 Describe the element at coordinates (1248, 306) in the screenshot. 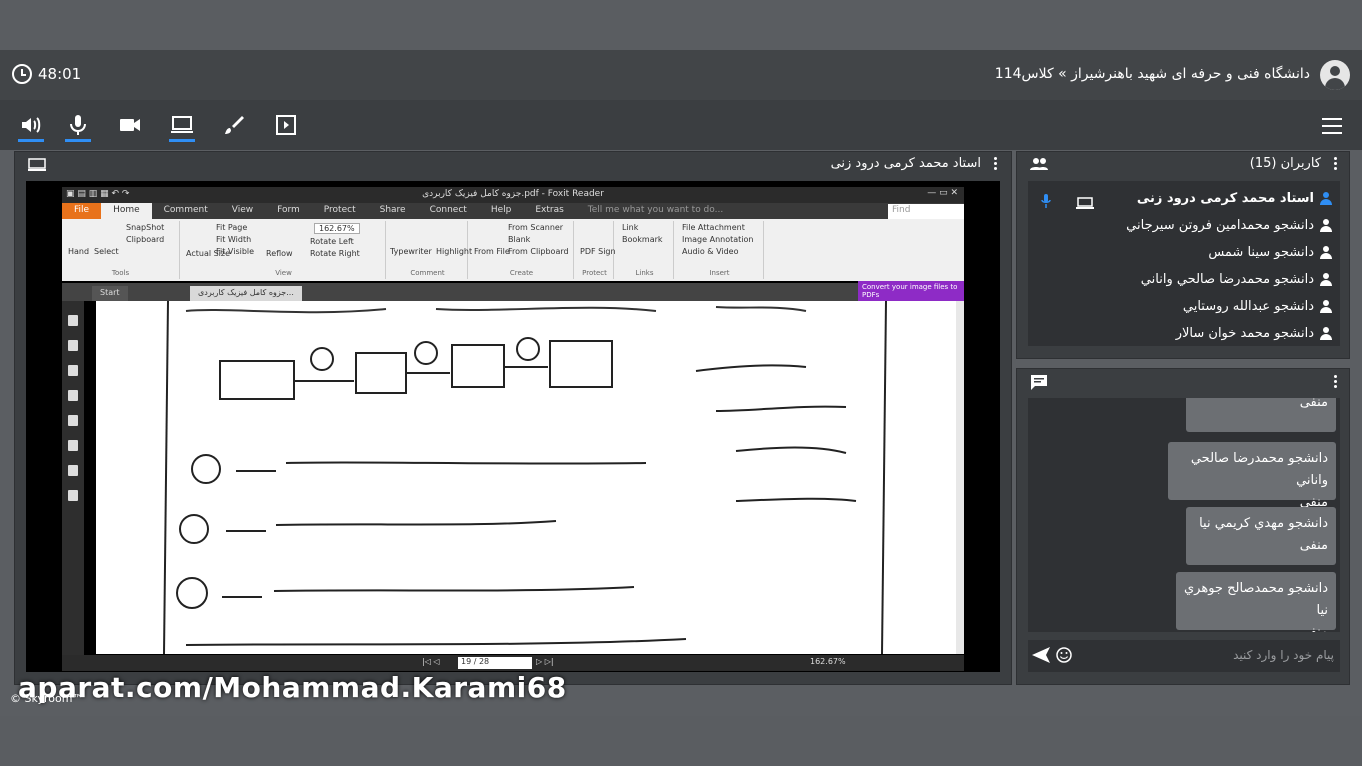

I see `user-name: دانشجو عبدالله روستايي` at that location.